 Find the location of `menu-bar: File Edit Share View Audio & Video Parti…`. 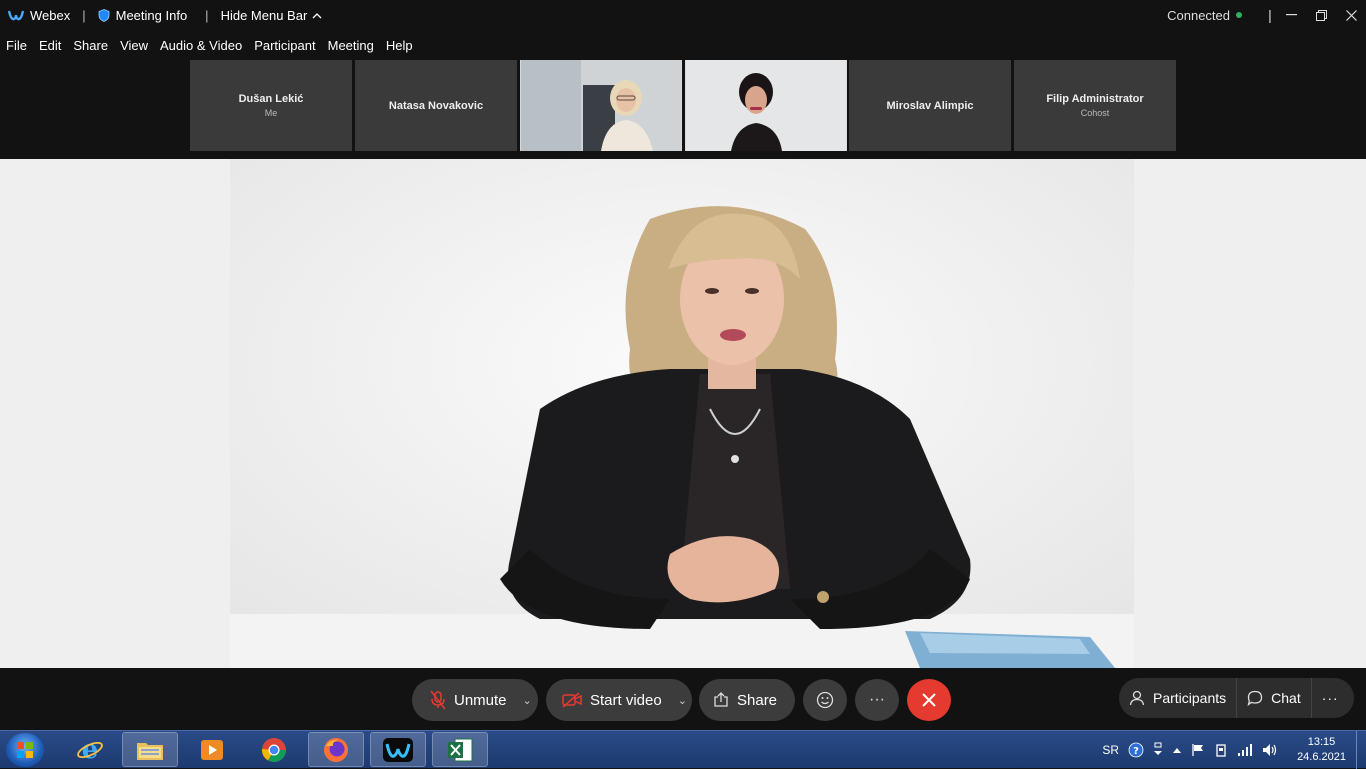

menu-bar: File Edit Share View Audio & Video Parti… is located at coordinates (212, 45).